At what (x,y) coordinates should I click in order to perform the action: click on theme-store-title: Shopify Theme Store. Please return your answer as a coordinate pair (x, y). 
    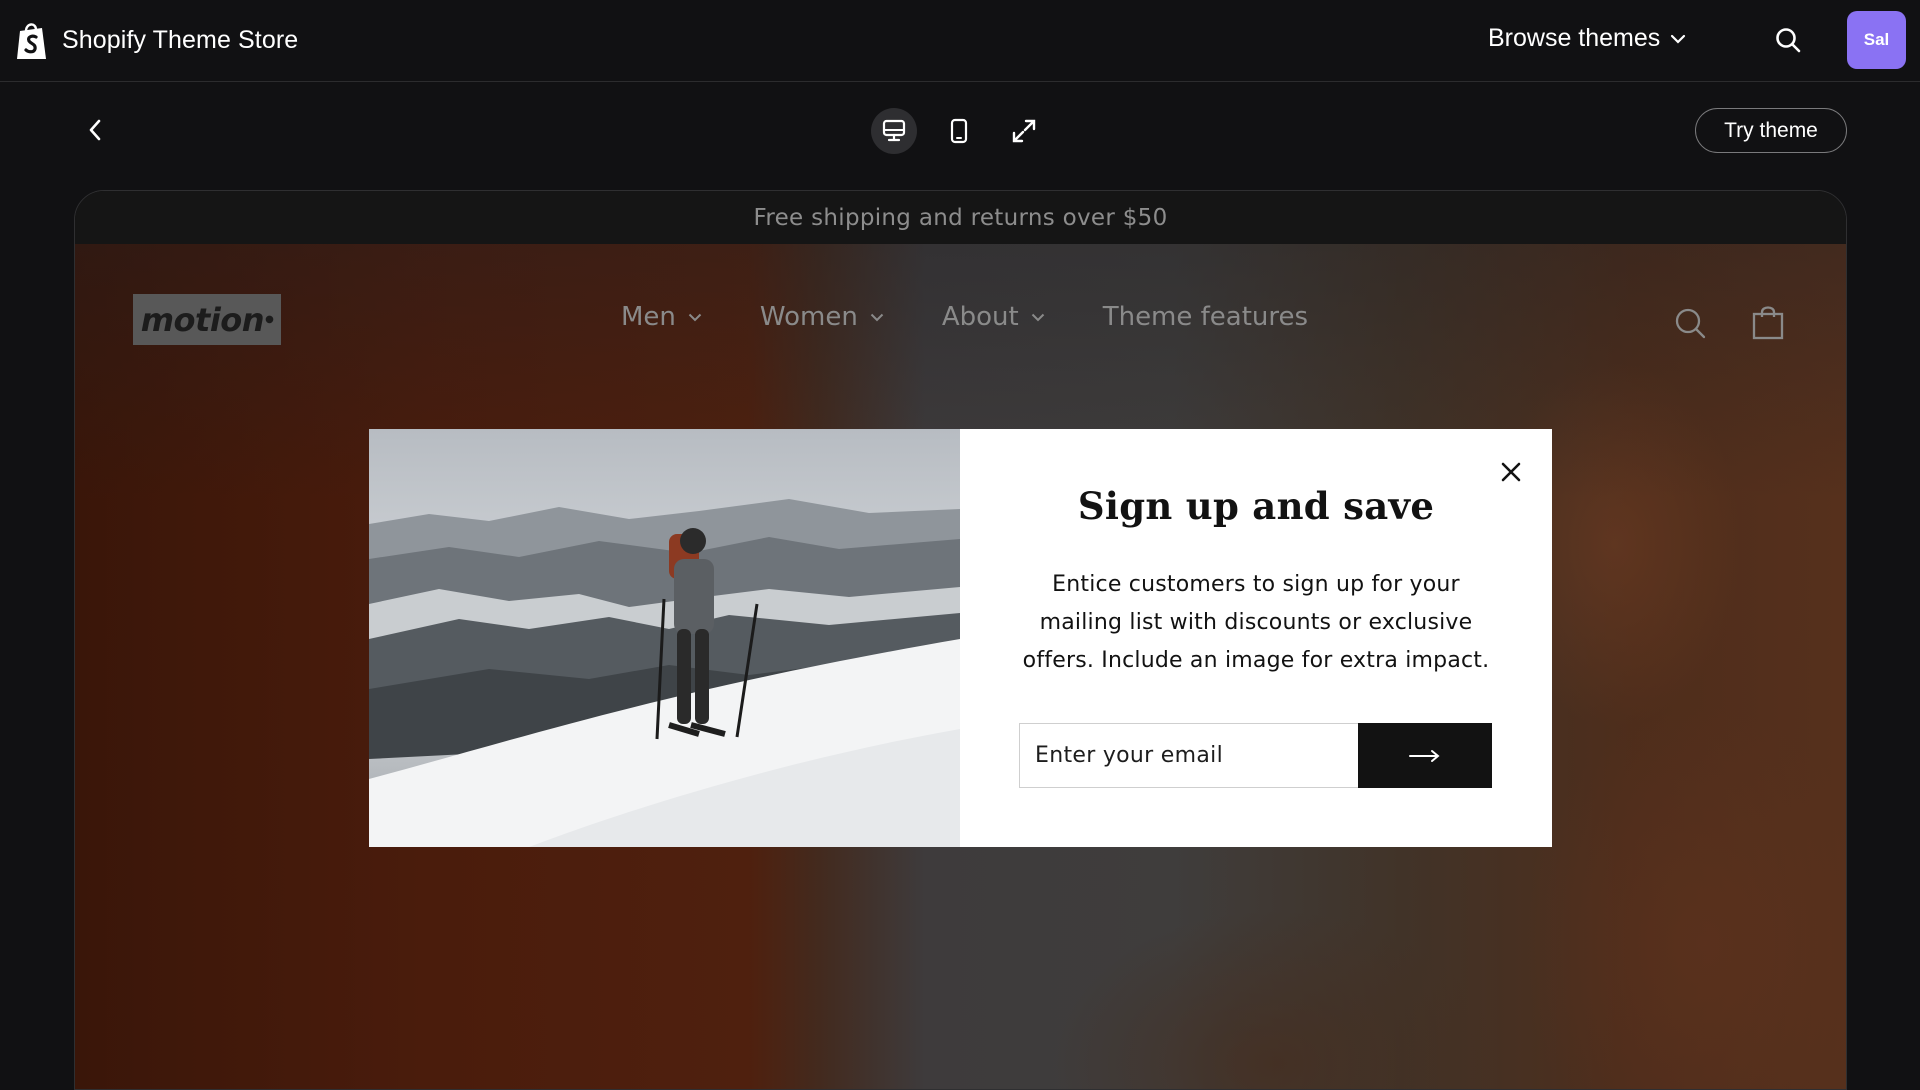
    Looking at the image, I should click on (180, 39).